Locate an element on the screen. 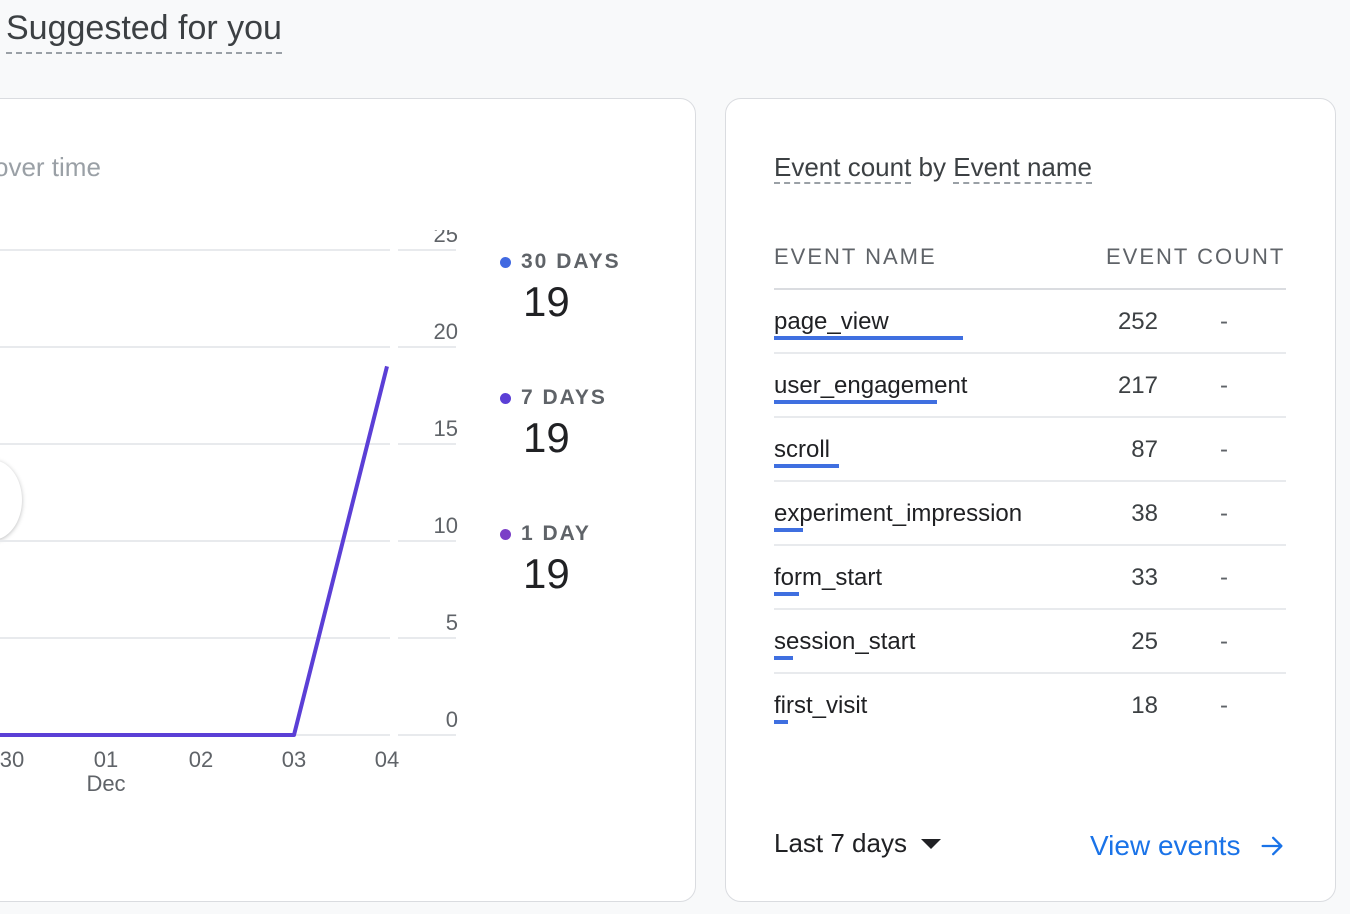  event-count: 38 is located at coordinates (1144, 513).